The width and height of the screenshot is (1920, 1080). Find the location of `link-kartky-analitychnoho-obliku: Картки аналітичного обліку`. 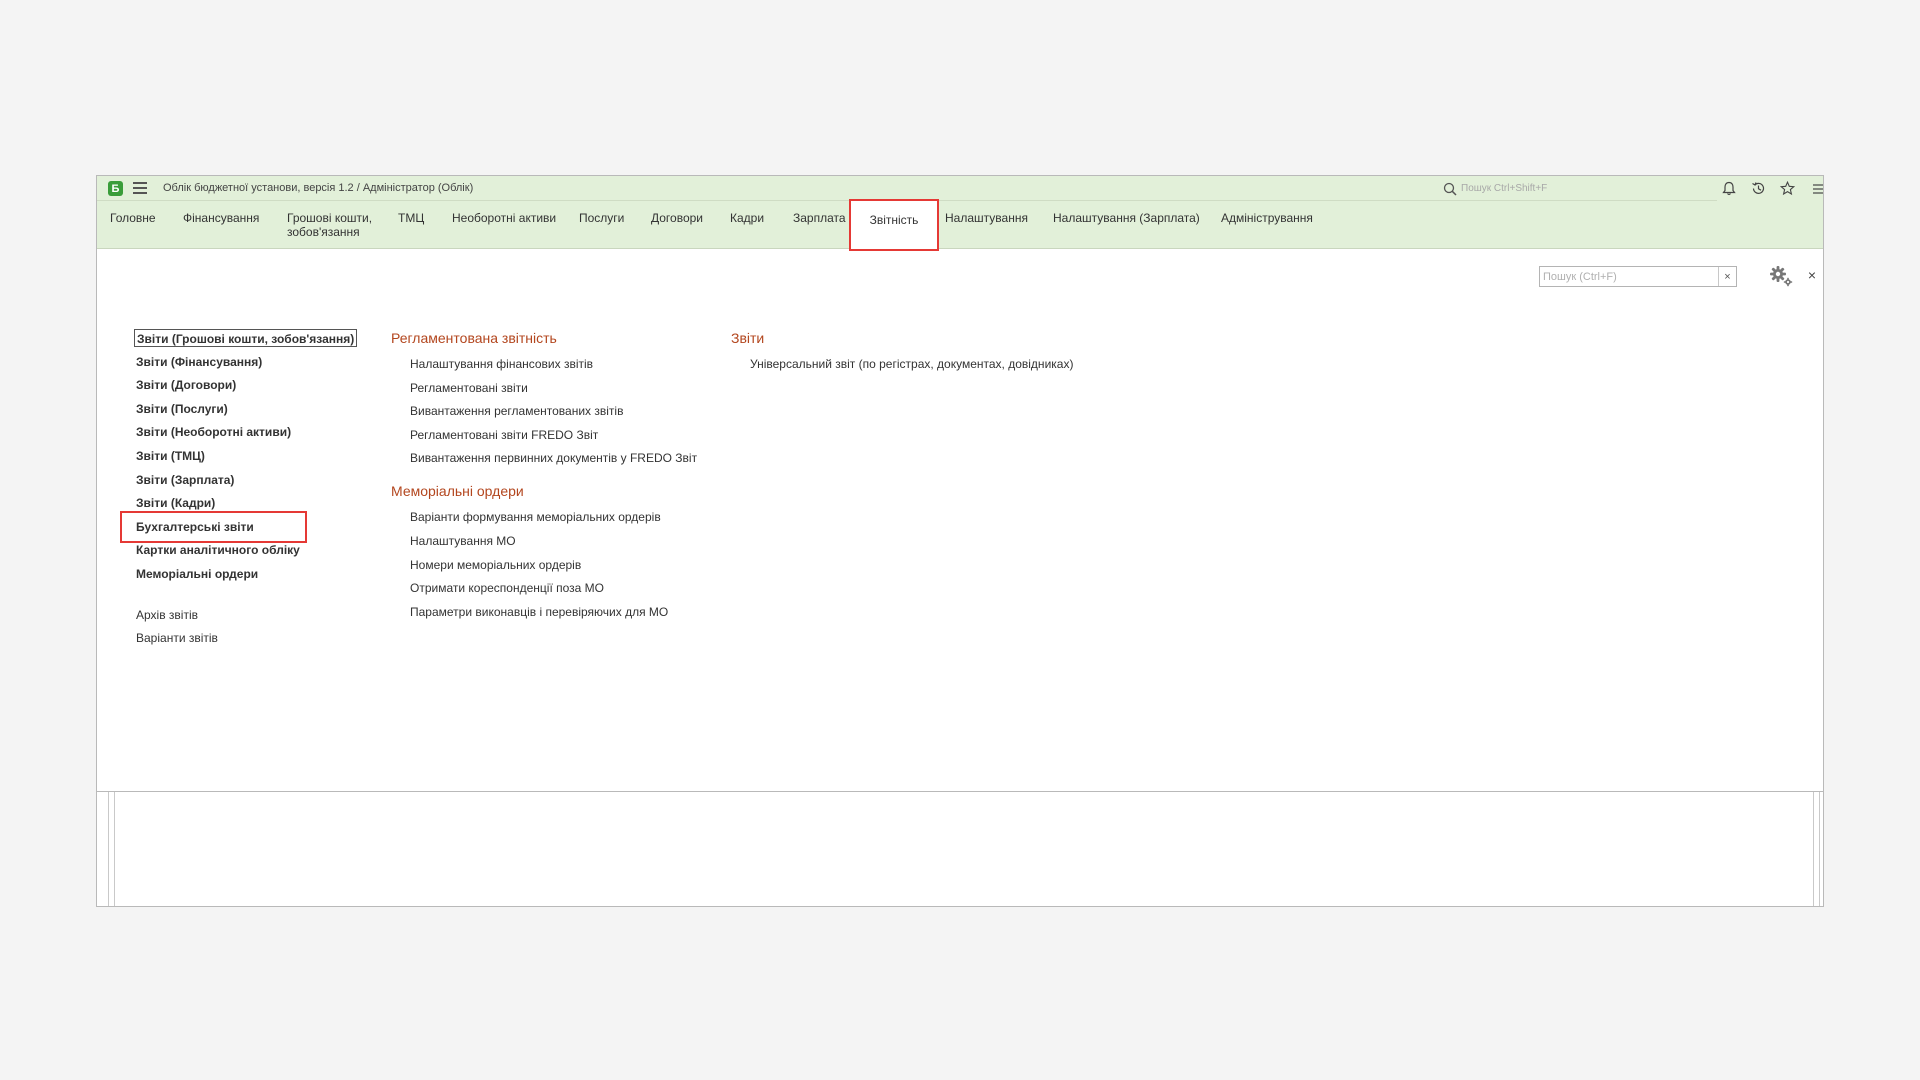

link-kartky-analitychnoho-obliku: Картки аналітичного обліку is located at coordinates (249, 550).